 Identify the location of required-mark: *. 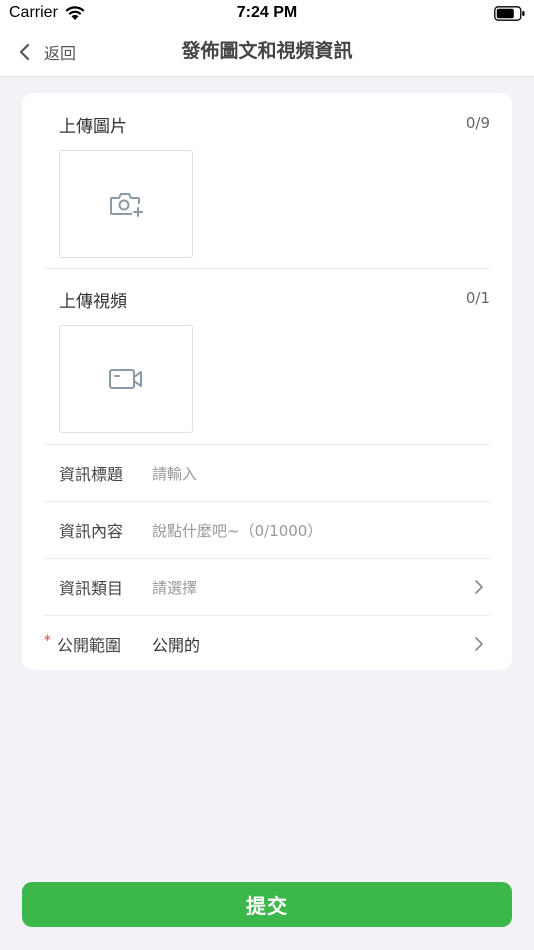
(47, 641).